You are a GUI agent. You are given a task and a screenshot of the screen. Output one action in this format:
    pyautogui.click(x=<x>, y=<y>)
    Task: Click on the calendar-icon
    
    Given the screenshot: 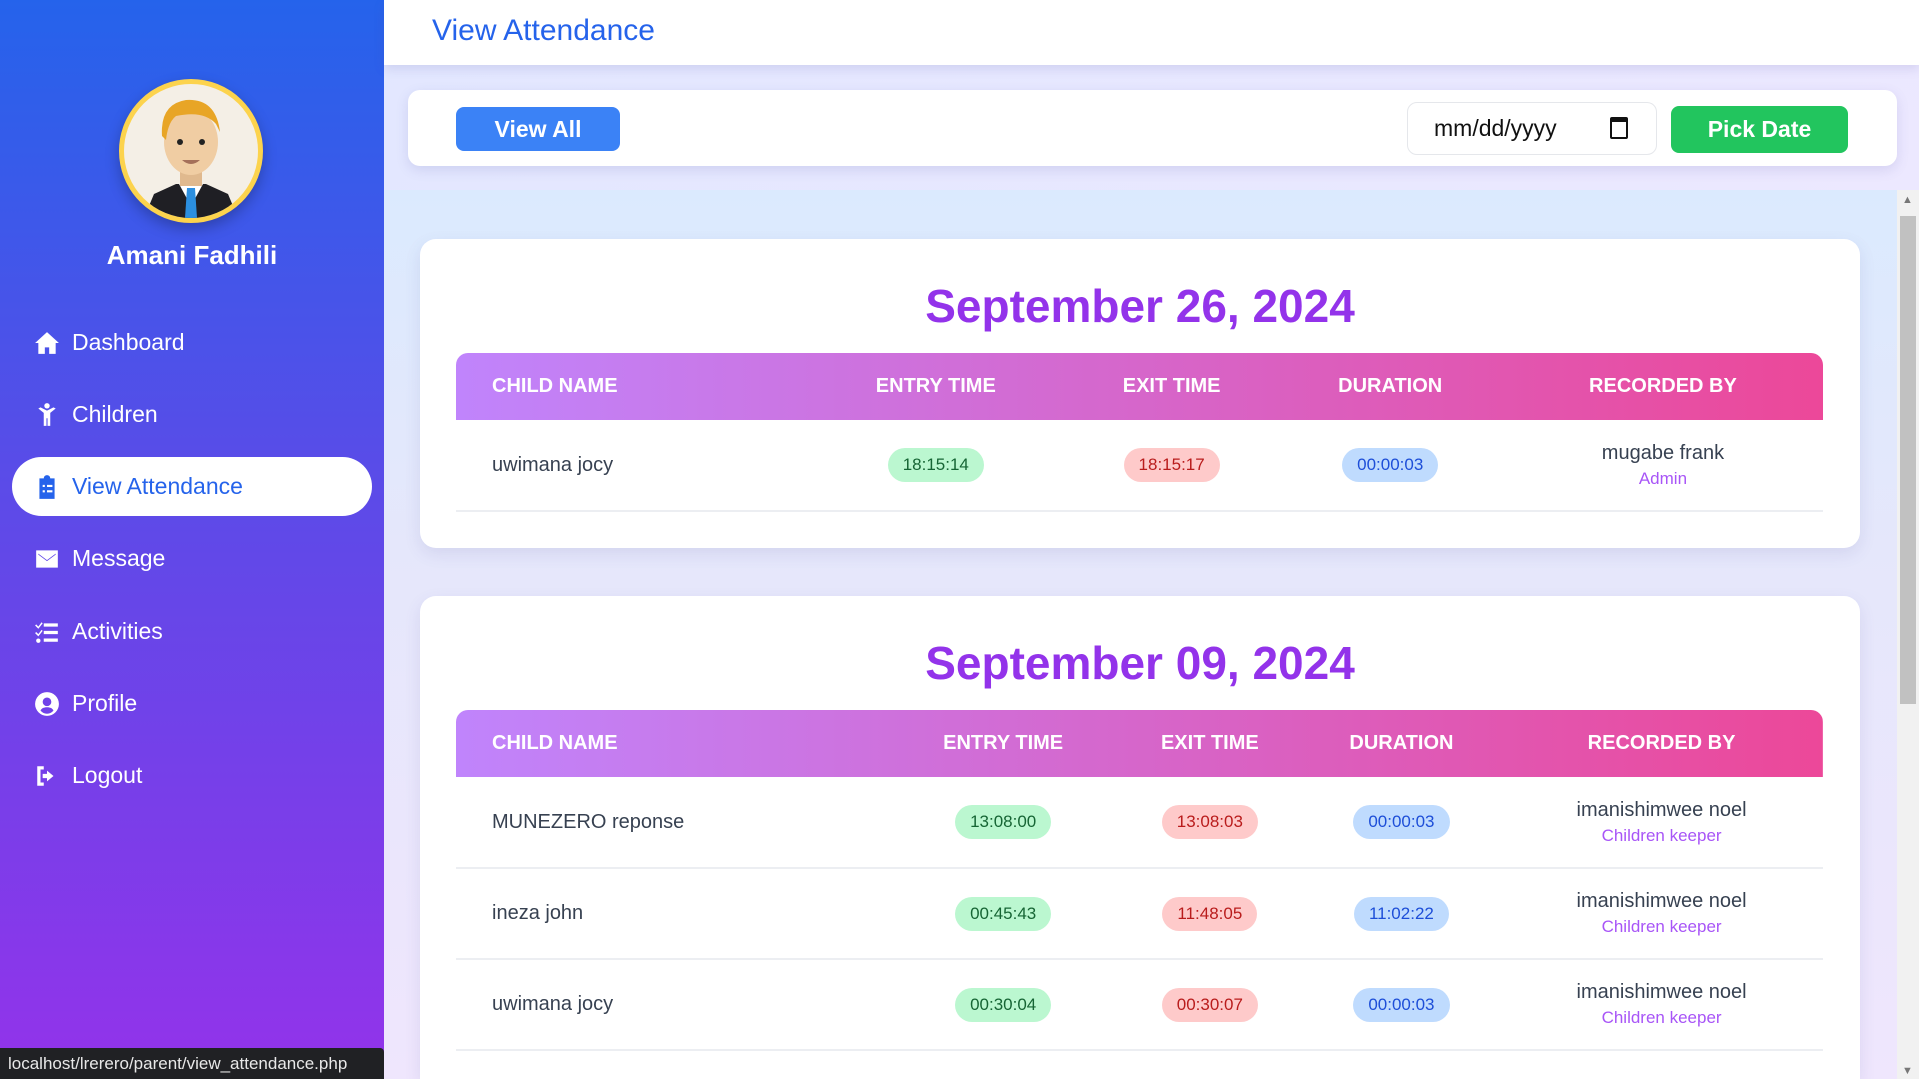 What is the action you would take?
    pyautogui.click(x=1619, y=128)
    